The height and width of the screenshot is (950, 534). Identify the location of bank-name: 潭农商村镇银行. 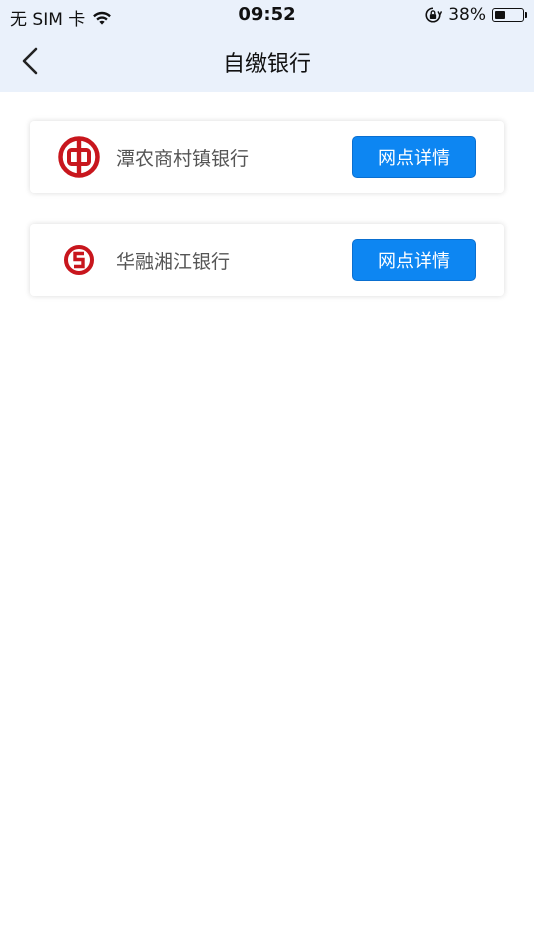
(183, 159).